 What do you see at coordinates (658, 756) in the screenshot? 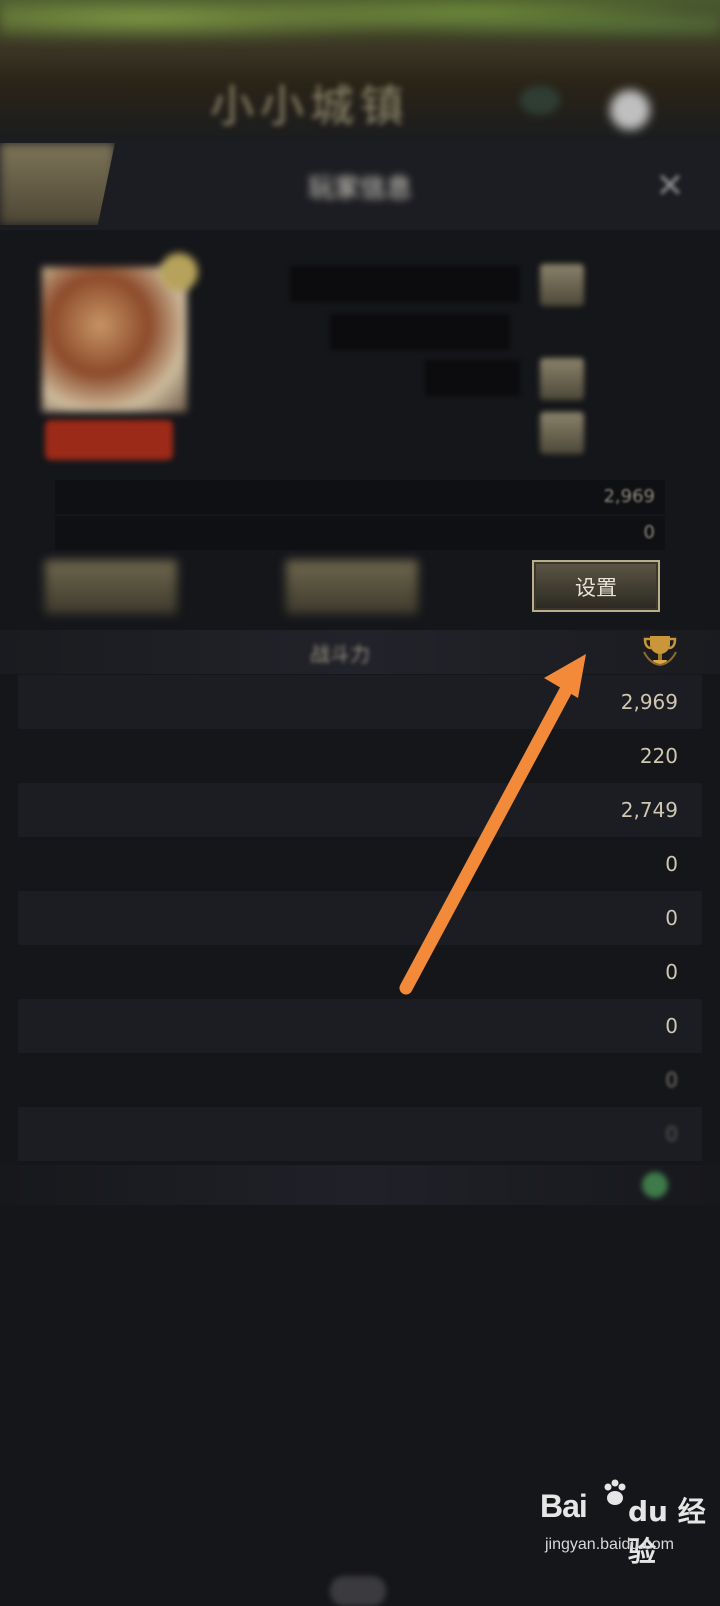
I see `power-row-value: 220` at bounding box center [658, 756].